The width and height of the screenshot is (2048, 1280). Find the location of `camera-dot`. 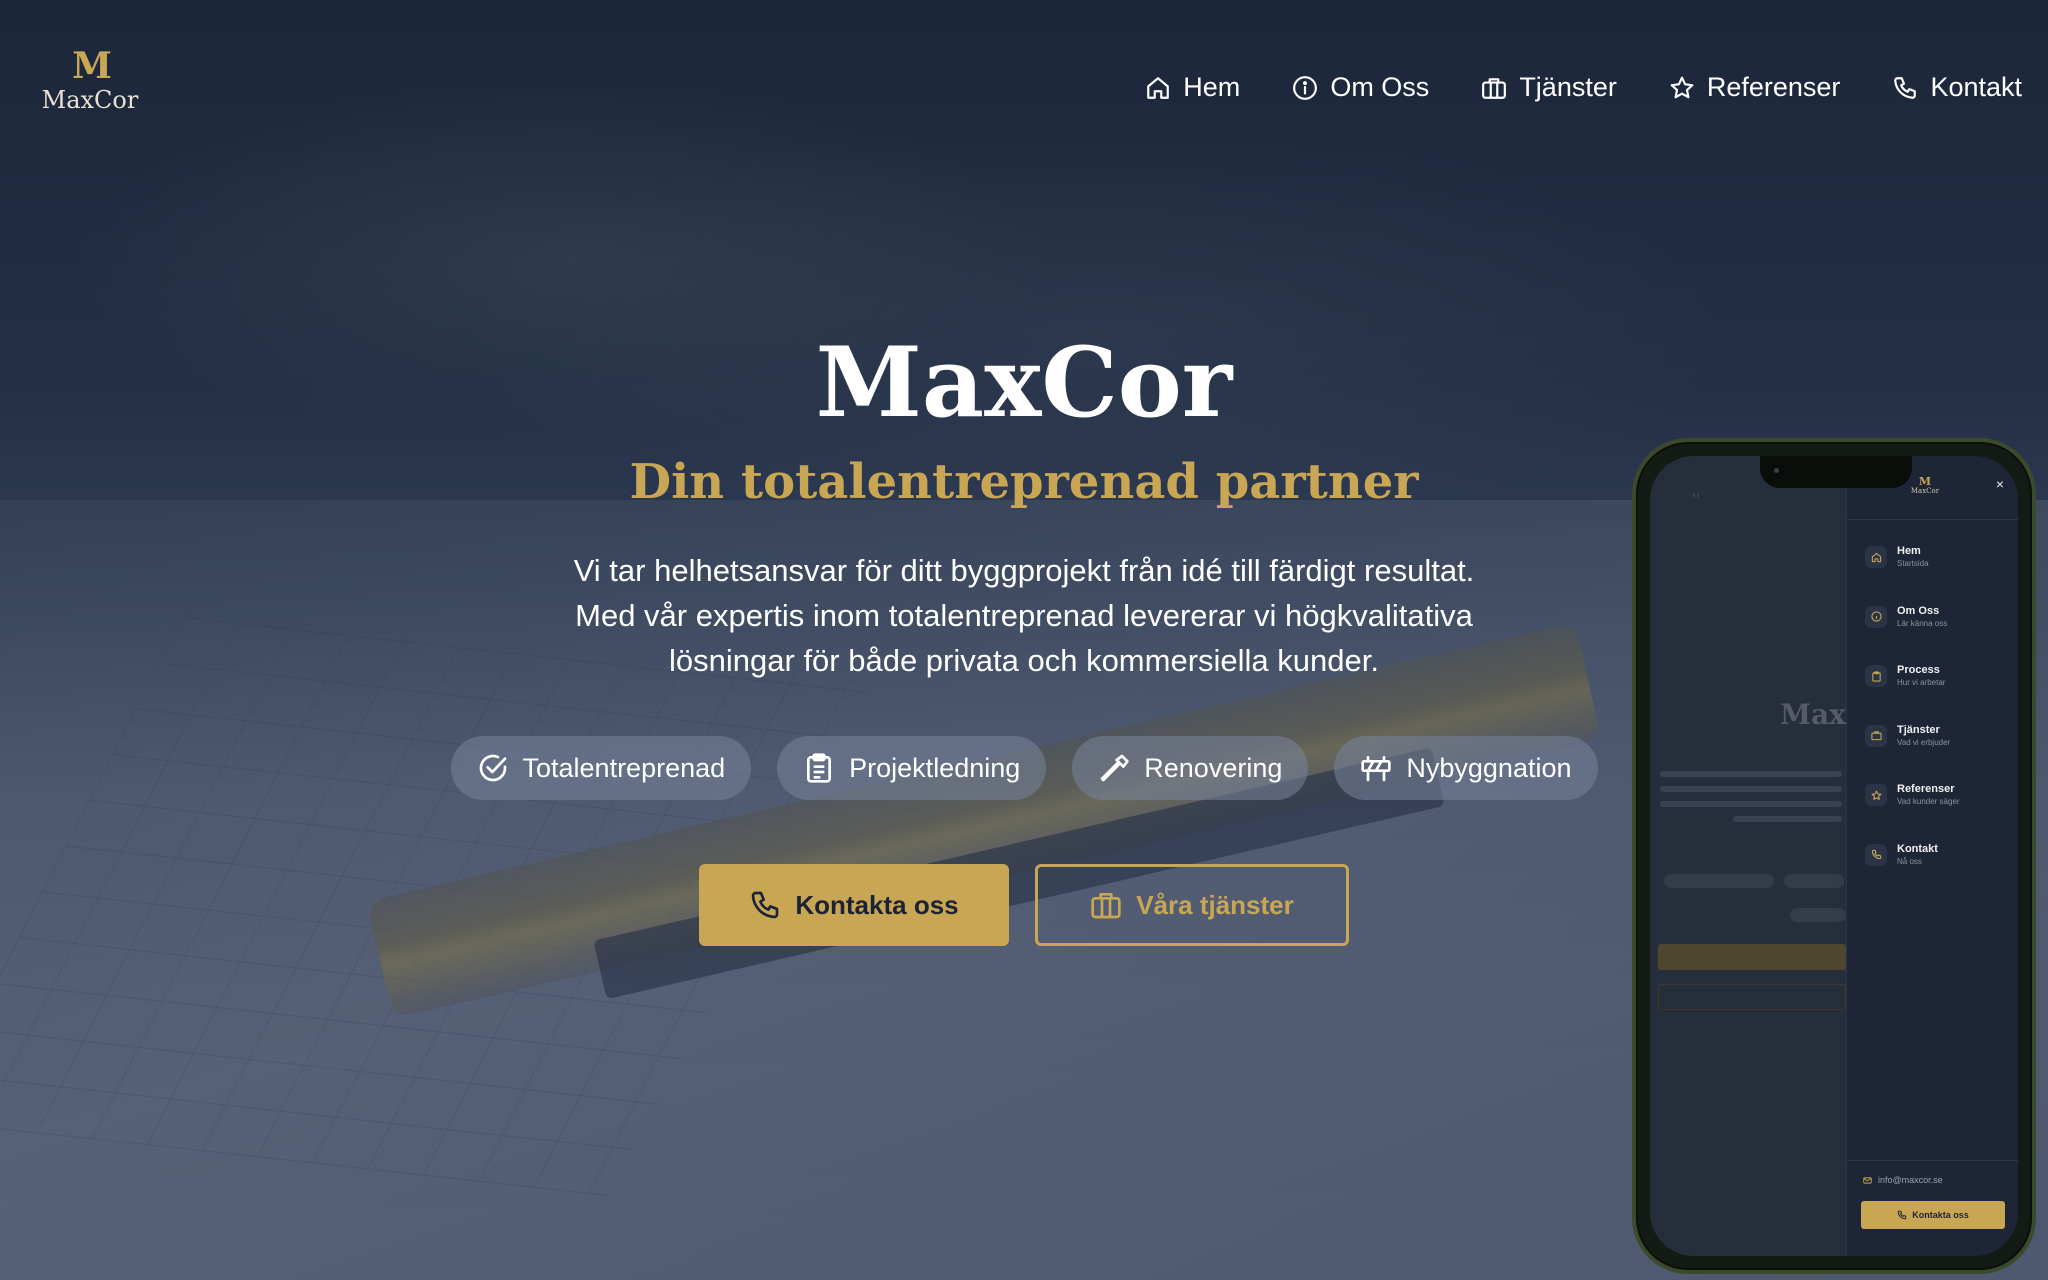

camera-dot is located at coordinates (1776, 470).